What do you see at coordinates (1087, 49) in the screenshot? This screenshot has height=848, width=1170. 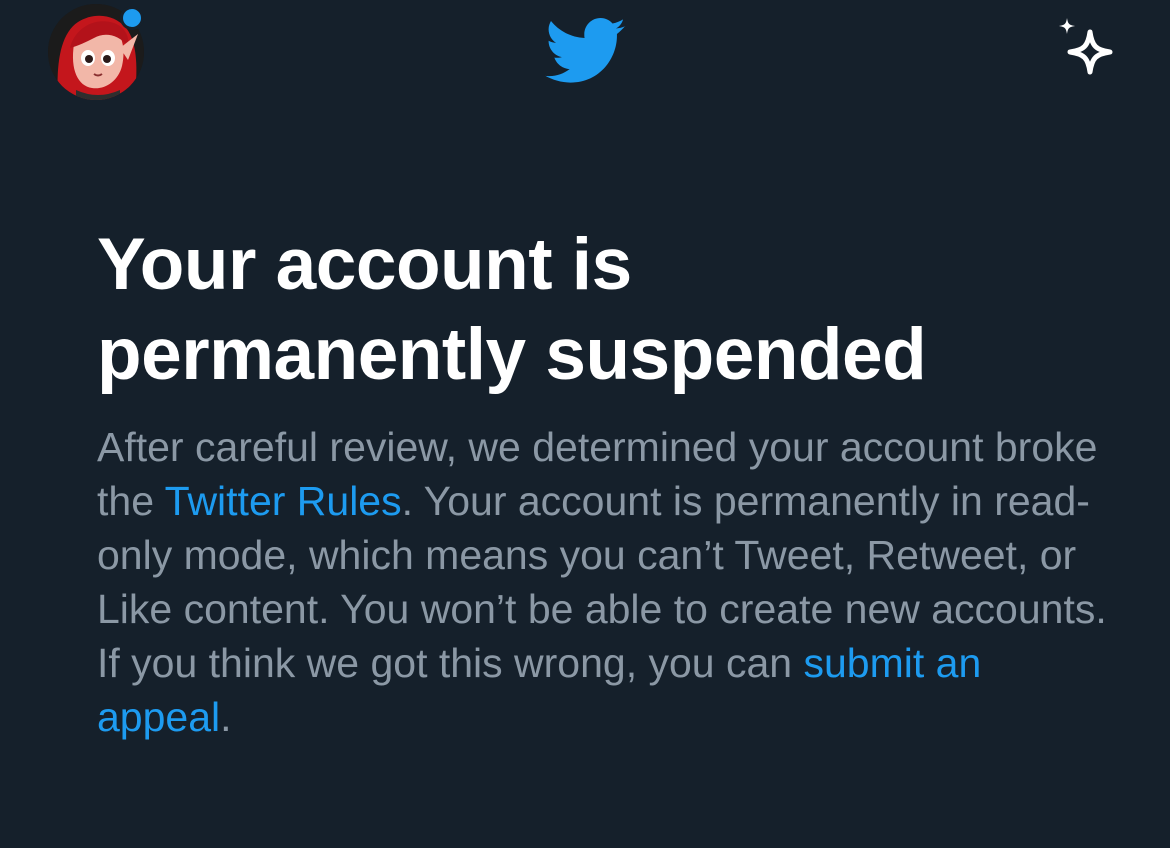 I see `sparkle-icon` at bounding box center [1087, 49].